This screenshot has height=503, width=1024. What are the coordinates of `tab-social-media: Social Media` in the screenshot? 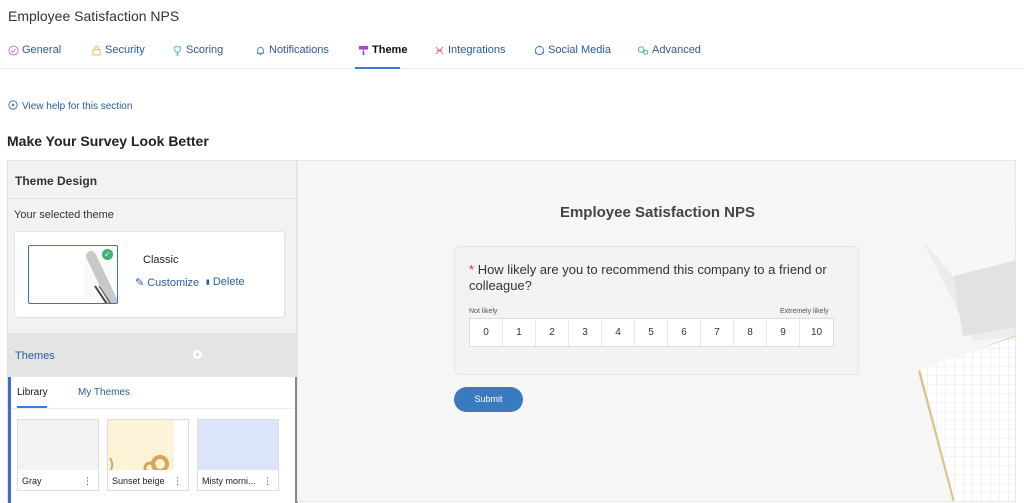 It's located at (572, 50).